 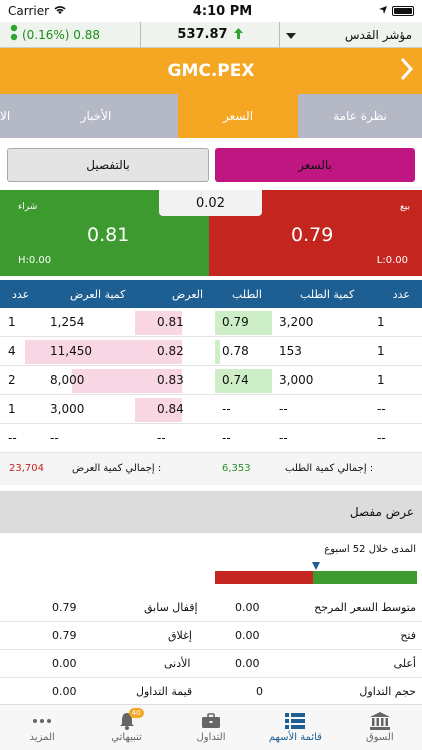 What do you see at coordinates (35, 260) in the screenshot?
I see `high-value: H:0.00` at bounding box center [35, 260].